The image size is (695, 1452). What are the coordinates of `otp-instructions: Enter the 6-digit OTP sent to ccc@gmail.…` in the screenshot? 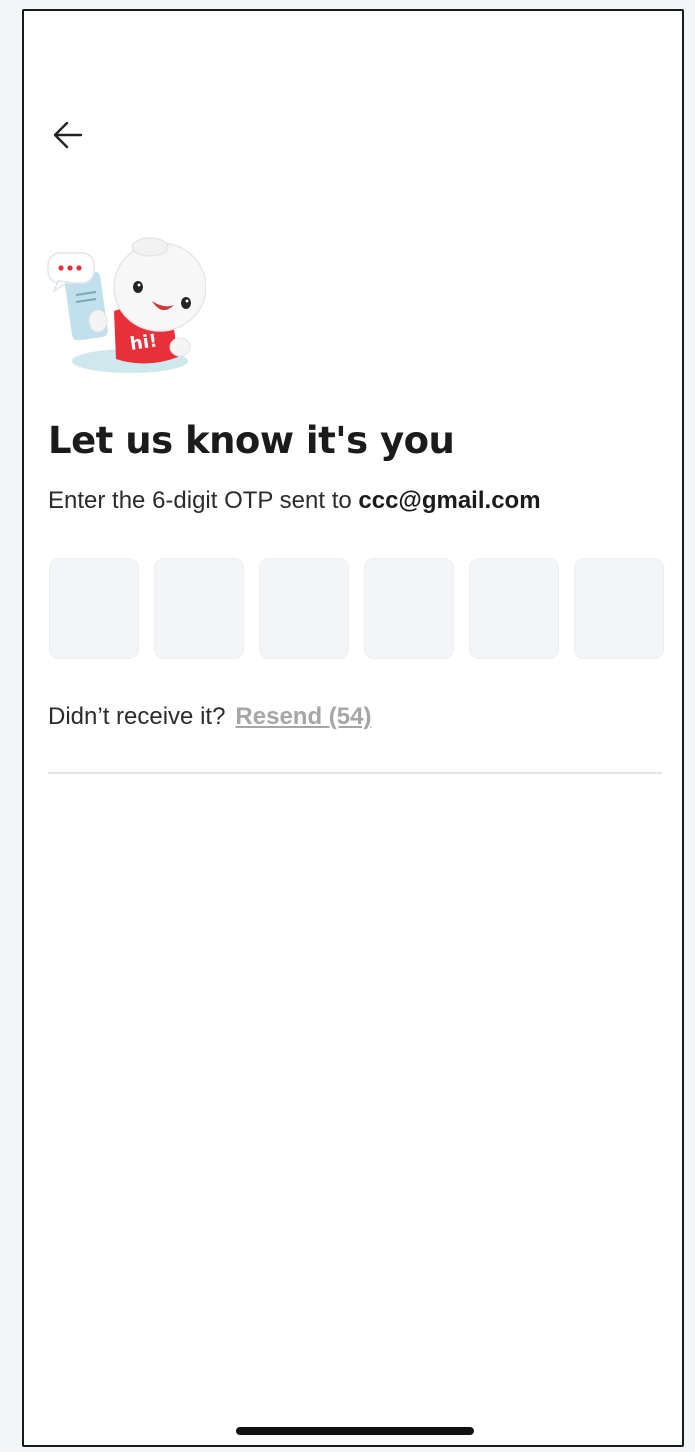 It's located at (294, 501).